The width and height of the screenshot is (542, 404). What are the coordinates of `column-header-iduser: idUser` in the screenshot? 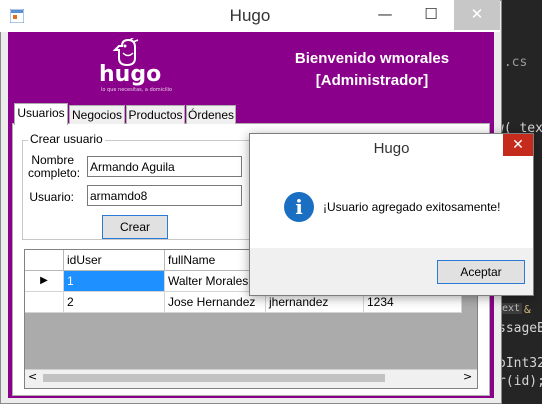 It's located at (114, 260).